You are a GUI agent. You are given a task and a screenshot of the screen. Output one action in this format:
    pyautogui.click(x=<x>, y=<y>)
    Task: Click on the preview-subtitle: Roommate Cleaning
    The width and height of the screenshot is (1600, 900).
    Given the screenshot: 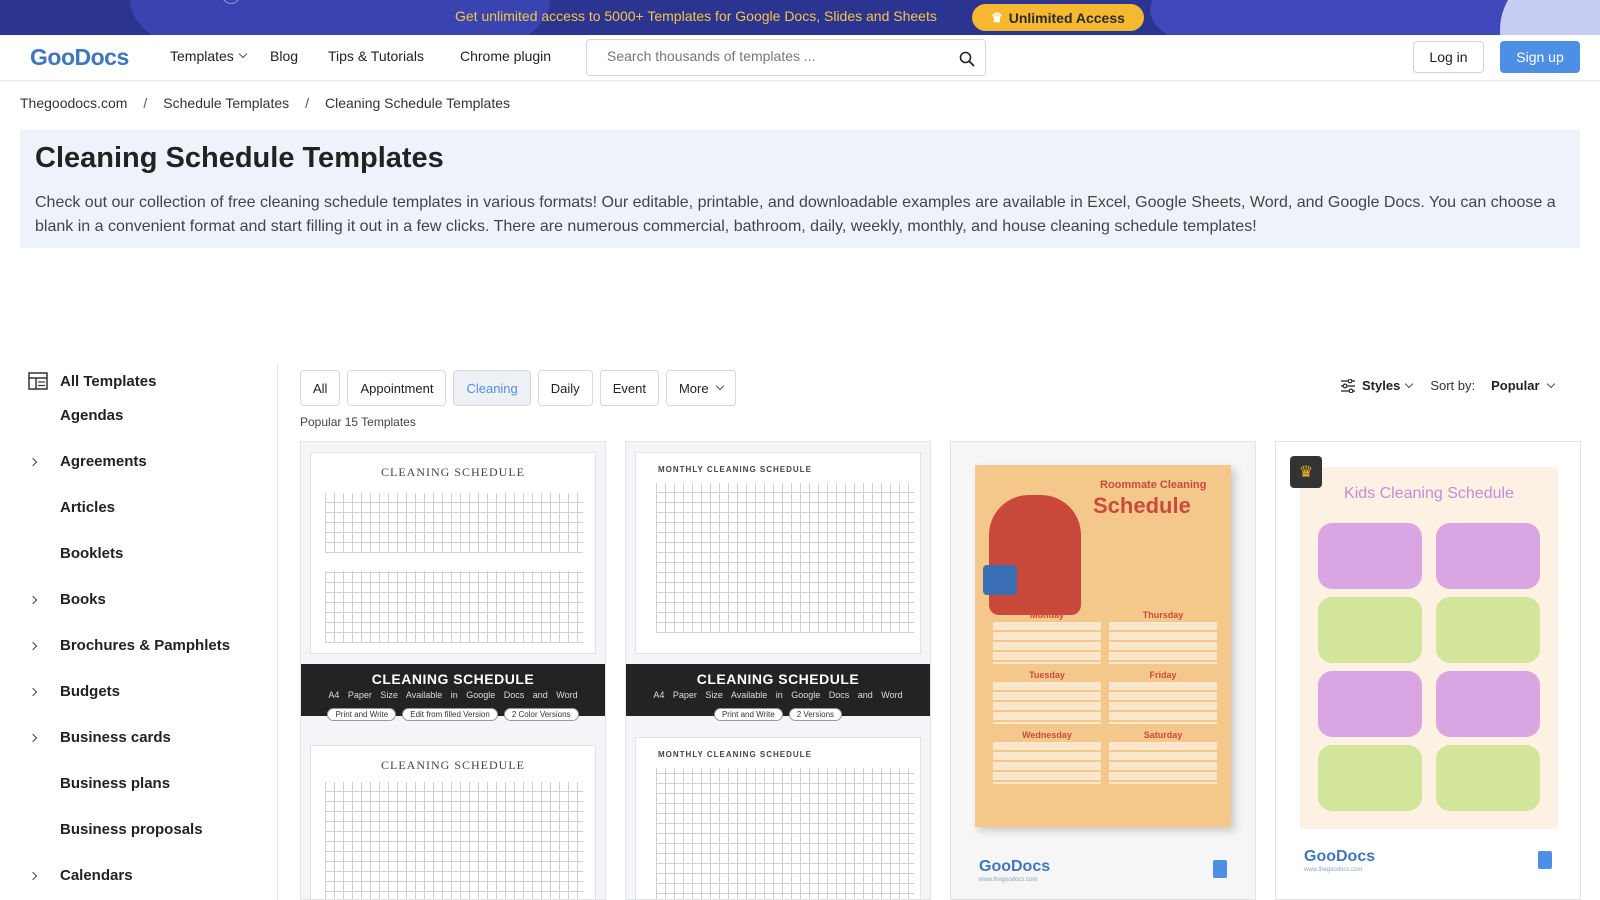 What is the action you would take?
    pyautogui.click(x=1153, y=485)
    